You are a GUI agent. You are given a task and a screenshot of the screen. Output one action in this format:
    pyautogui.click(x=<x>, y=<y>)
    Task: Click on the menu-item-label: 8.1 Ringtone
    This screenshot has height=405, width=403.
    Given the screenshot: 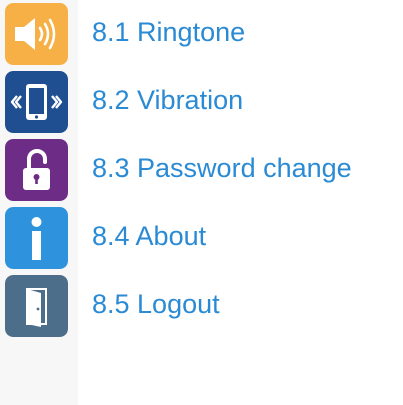 What is the action you would take?
    pyautogui.click(x=169, y=32)
    